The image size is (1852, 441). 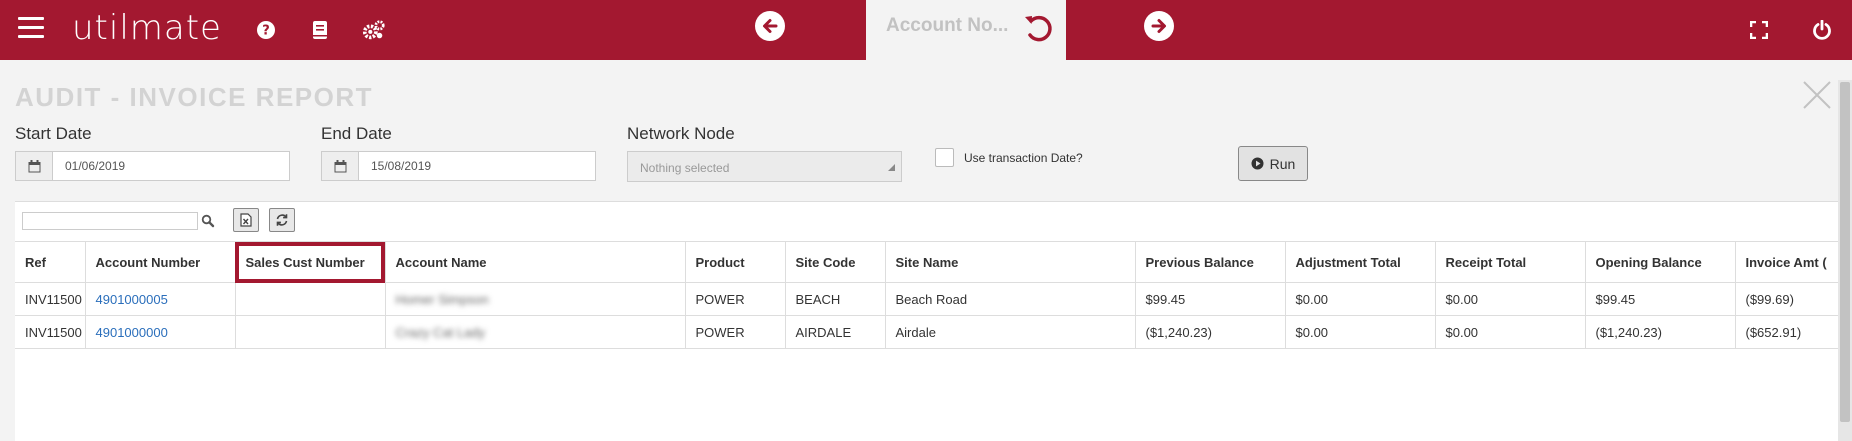 What do you see at coordinates (891, 167) in the screenshot?
I see `caret-icon` at bounding box center [891, 167].